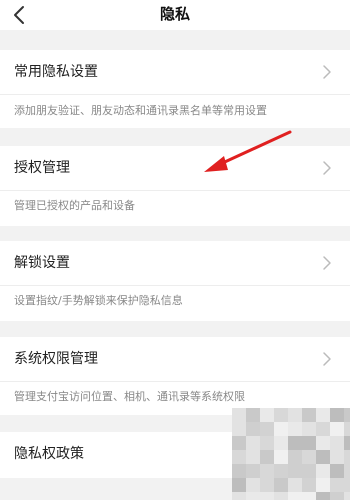 This screenshot has height=500, width=350. Describe the element at coordinates (175, 72) in the screenshot. I see `row-common-privacy-settings: 常用隐私设置` at that location.